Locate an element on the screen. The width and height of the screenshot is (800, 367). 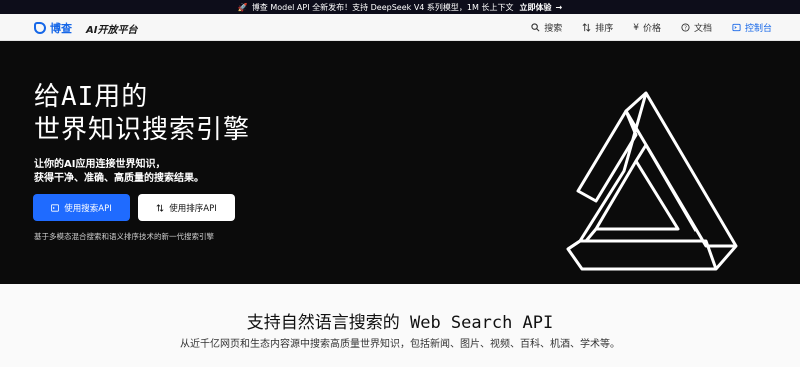
logo-mark-icon is located at coordinates (40, 28).